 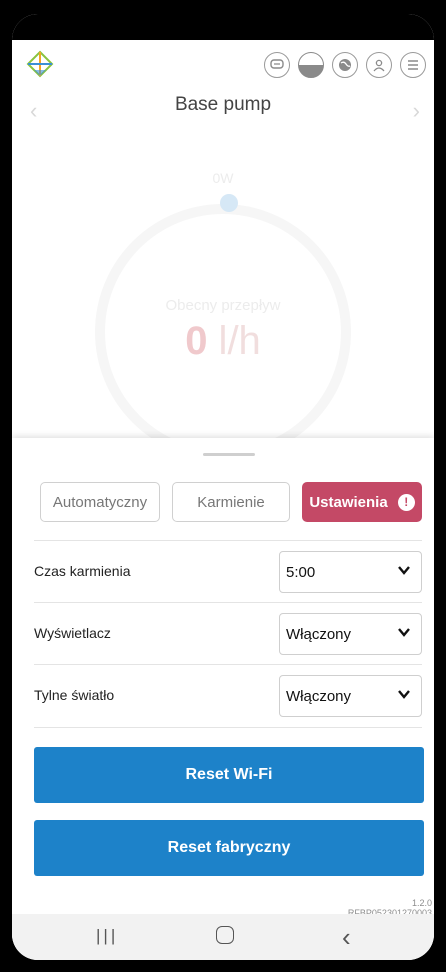 I want to click on flow-value: 0 l/h, so click(x=223, y=341).